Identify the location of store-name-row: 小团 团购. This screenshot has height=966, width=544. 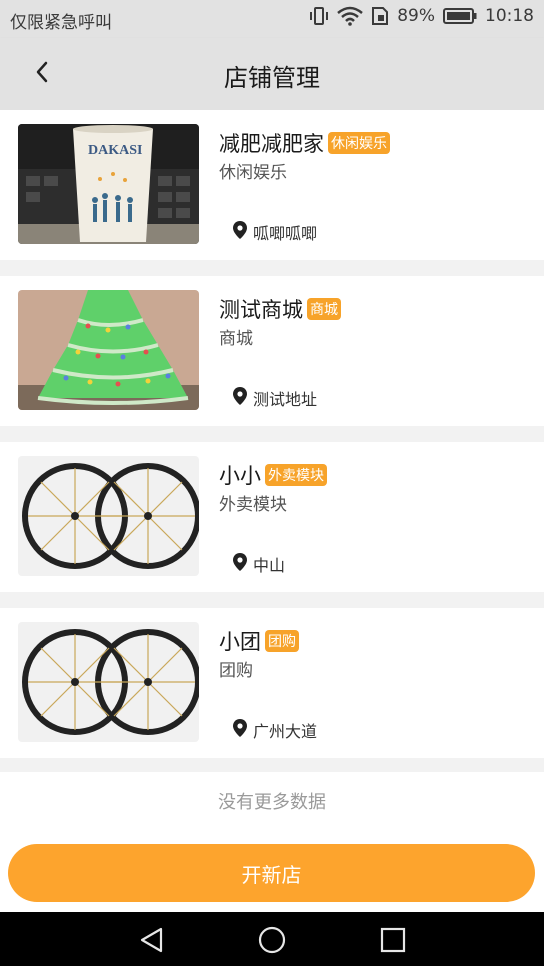
(259, 641).